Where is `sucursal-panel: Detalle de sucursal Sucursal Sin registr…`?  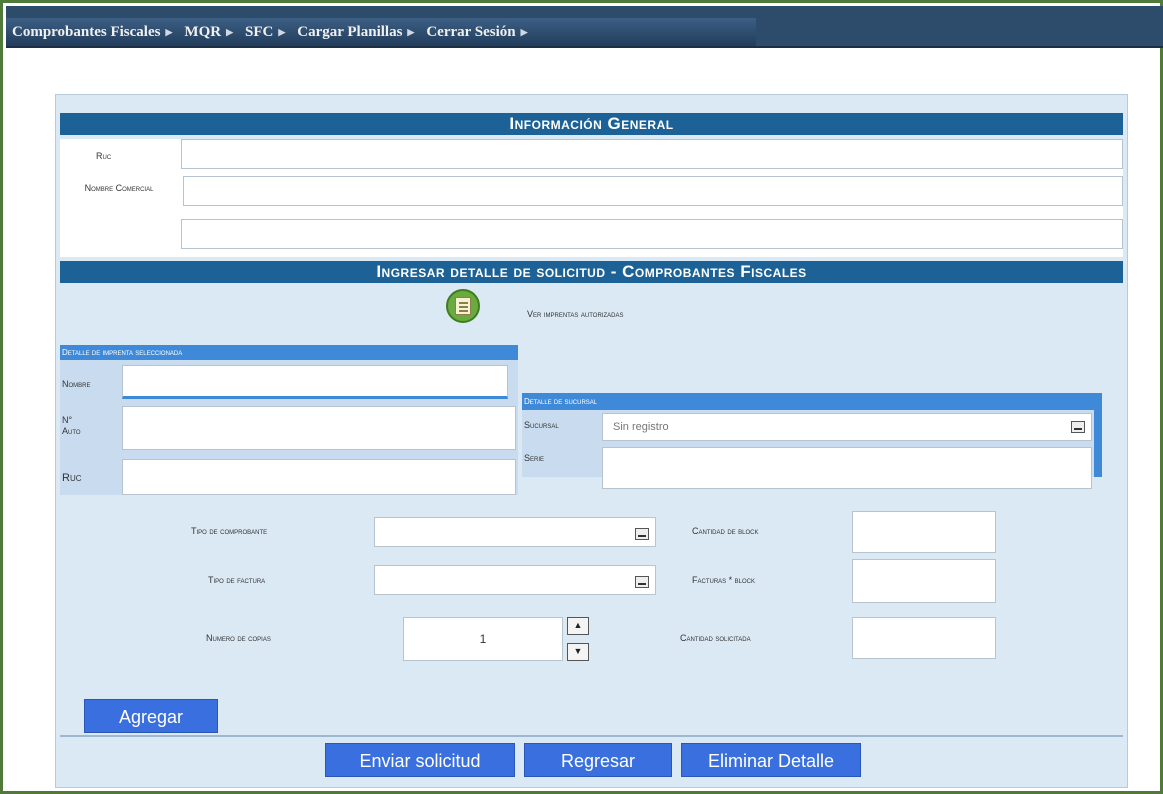
sucursal-panel: Detalle de sucursal Sucursal Sin registr… is located at coordinates (812, 441).